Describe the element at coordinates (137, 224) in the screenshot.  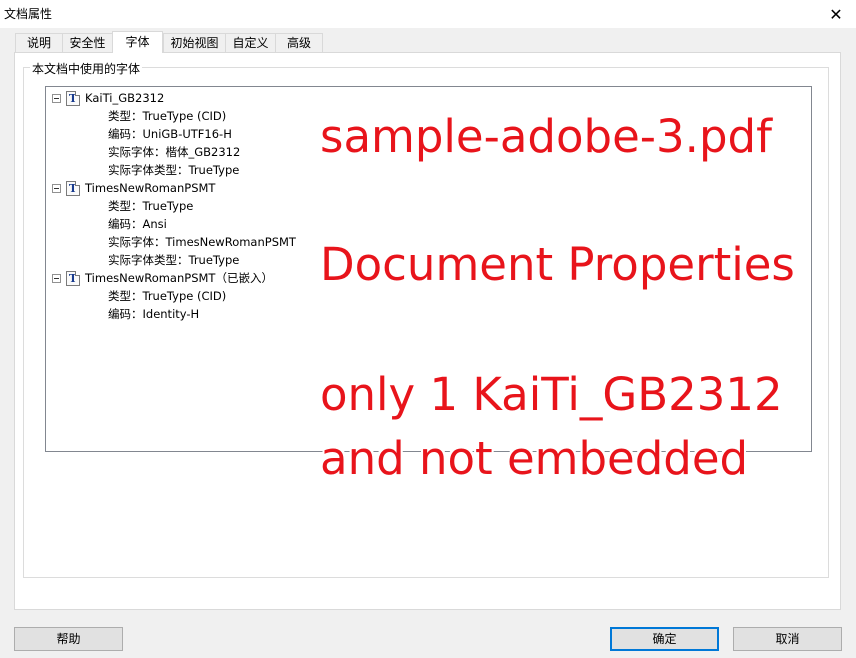
I see `font-property: 编码：Ansi` at that location.